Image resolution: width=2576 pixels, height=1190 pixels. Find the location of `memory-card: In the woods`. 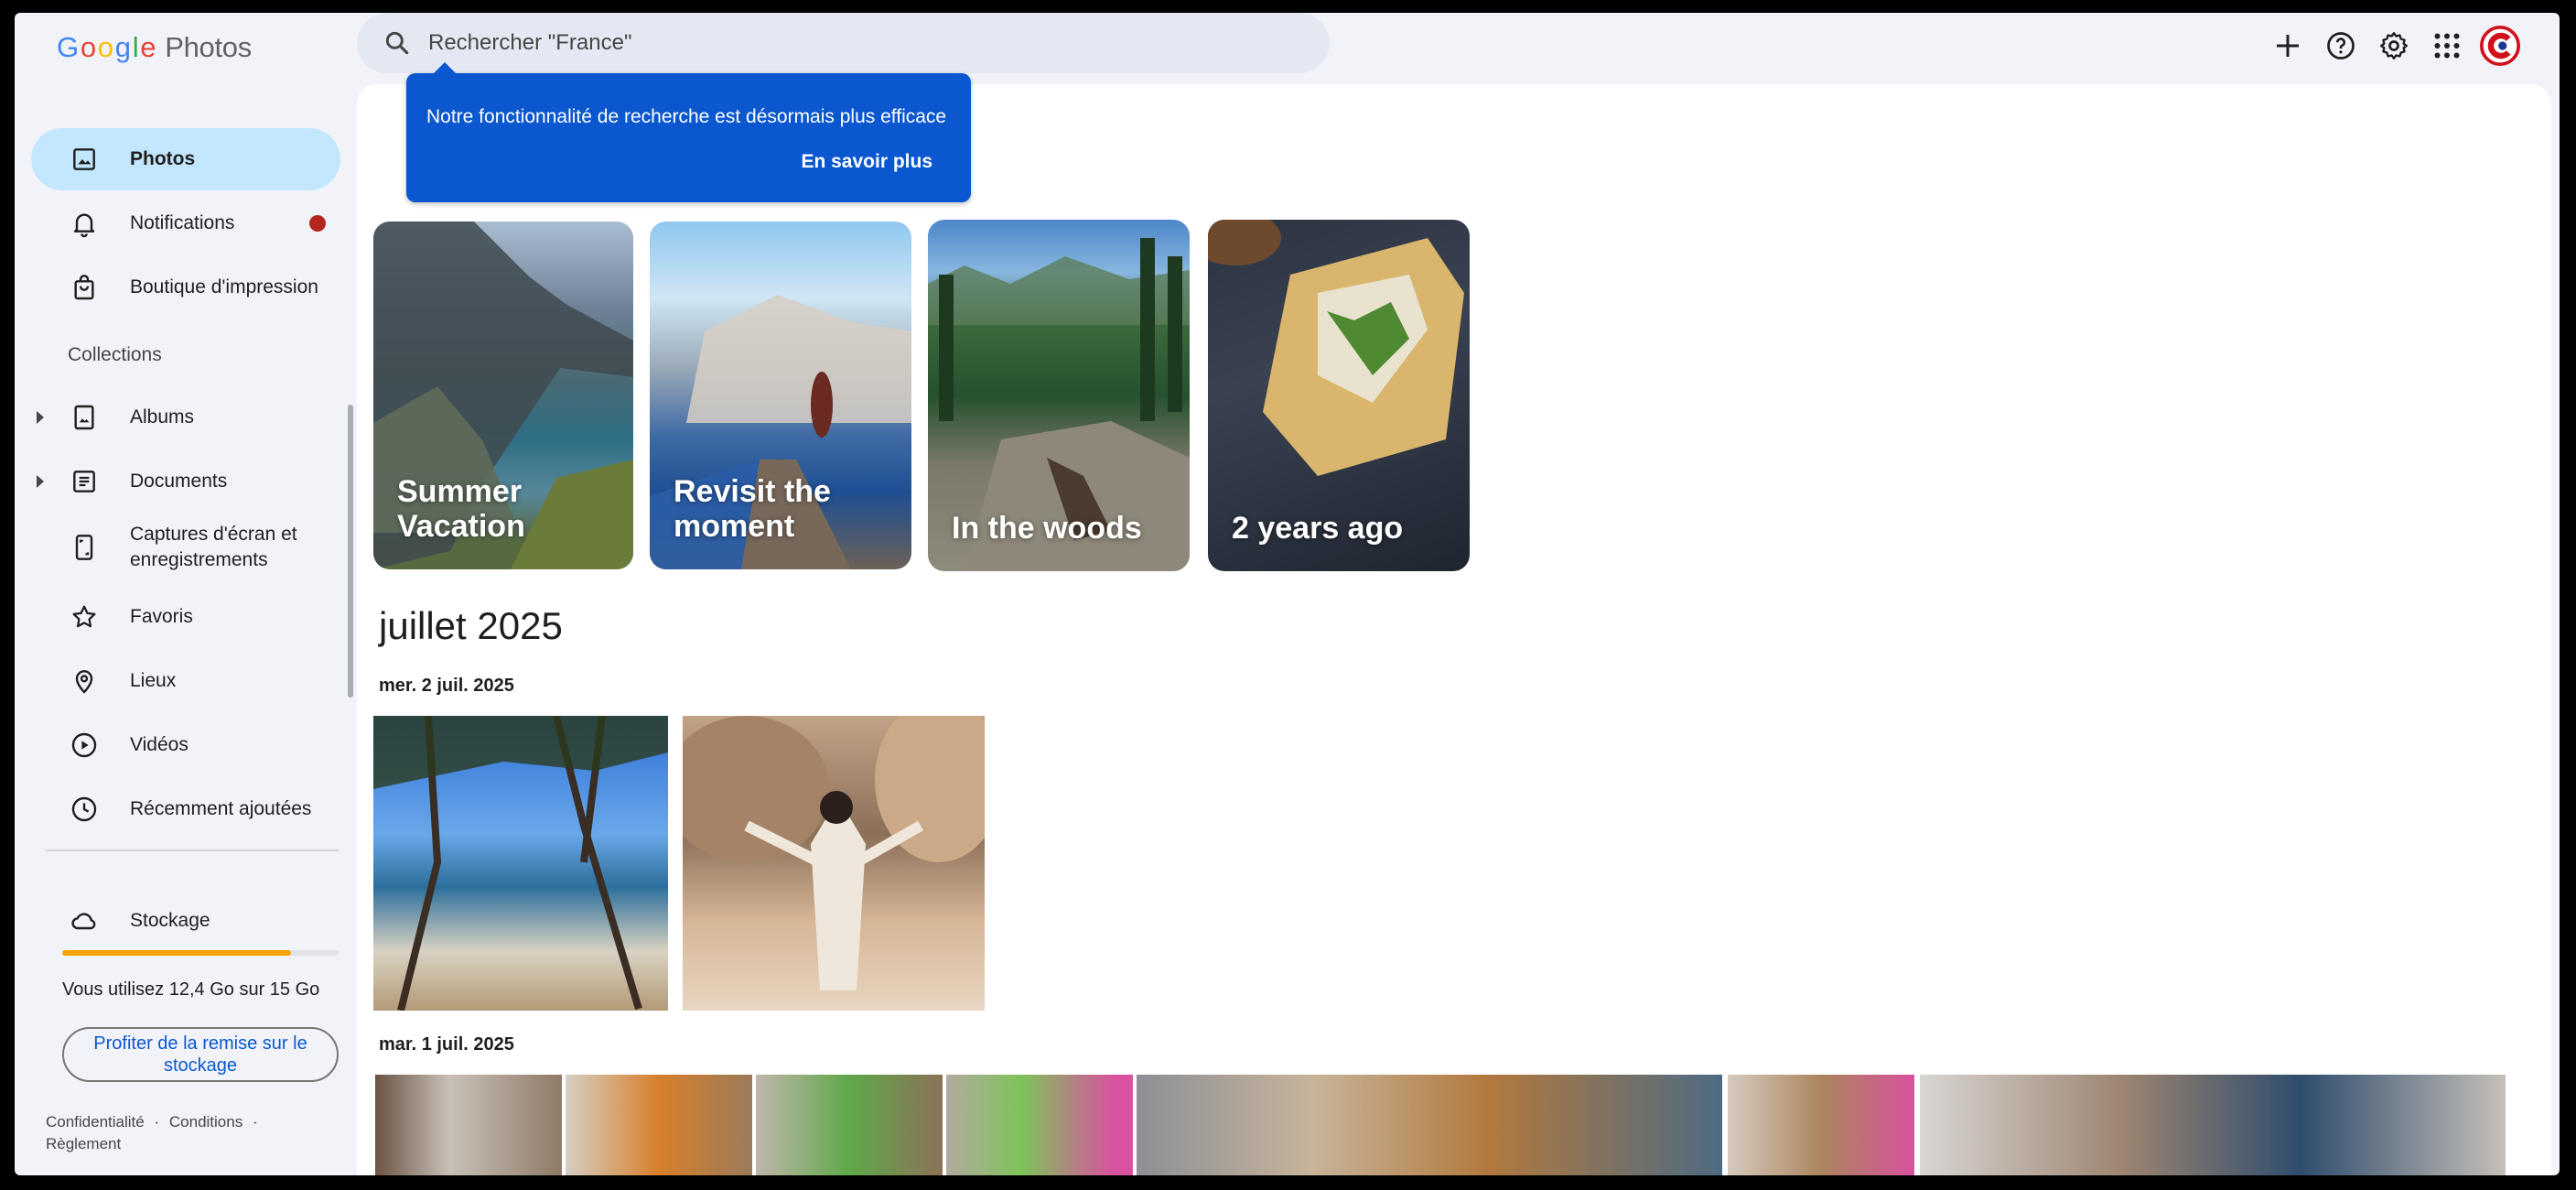

memory-card: In the woods is located at coordinates (1059, 395).